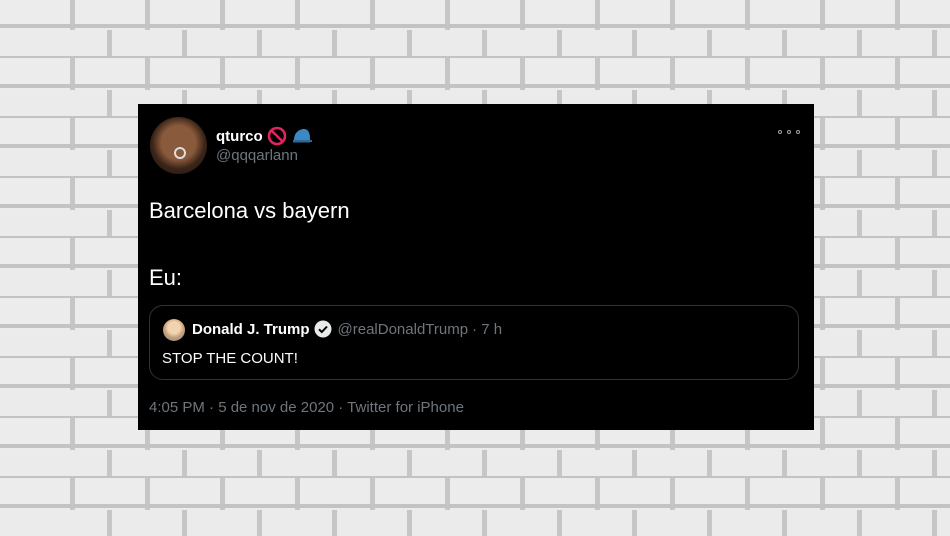 This screenshot has height=536, width=950. What do you see at coordinates (487, 329) in the screenshot?
I see `quote-age: · 7 h` at bounding box center [487, 329].